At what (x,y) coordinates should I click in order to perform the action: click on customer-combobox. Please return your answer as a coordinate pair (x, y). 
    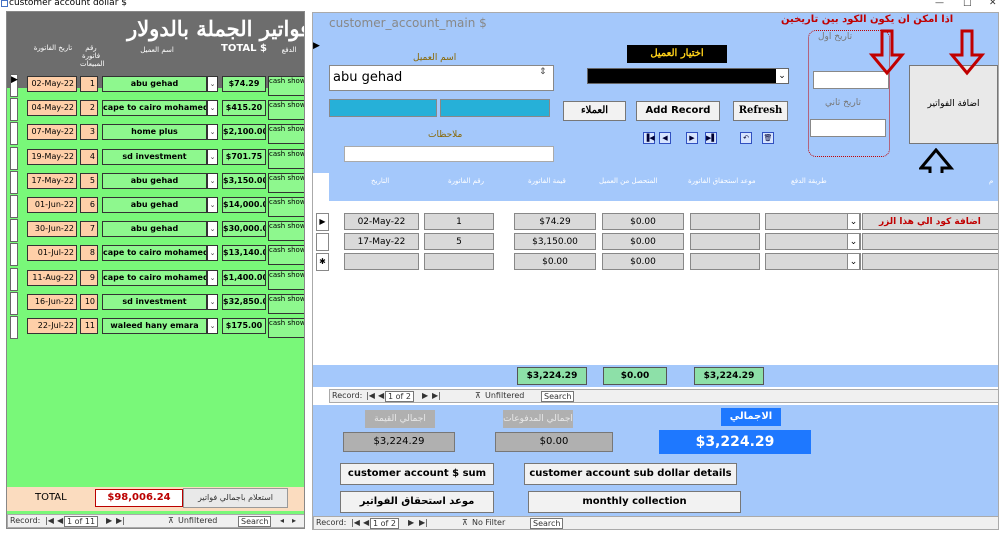
    Looking at the image, I should click on (688, 76).